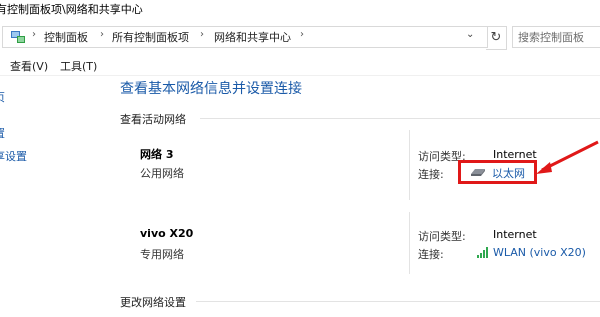 This screenshot has height=317, width=600. What do you see at coordinates (252, 37) in the screenshot?
I see `breadcrumb-network-center: 网络和共享中心` at bounding box center [252, 37].